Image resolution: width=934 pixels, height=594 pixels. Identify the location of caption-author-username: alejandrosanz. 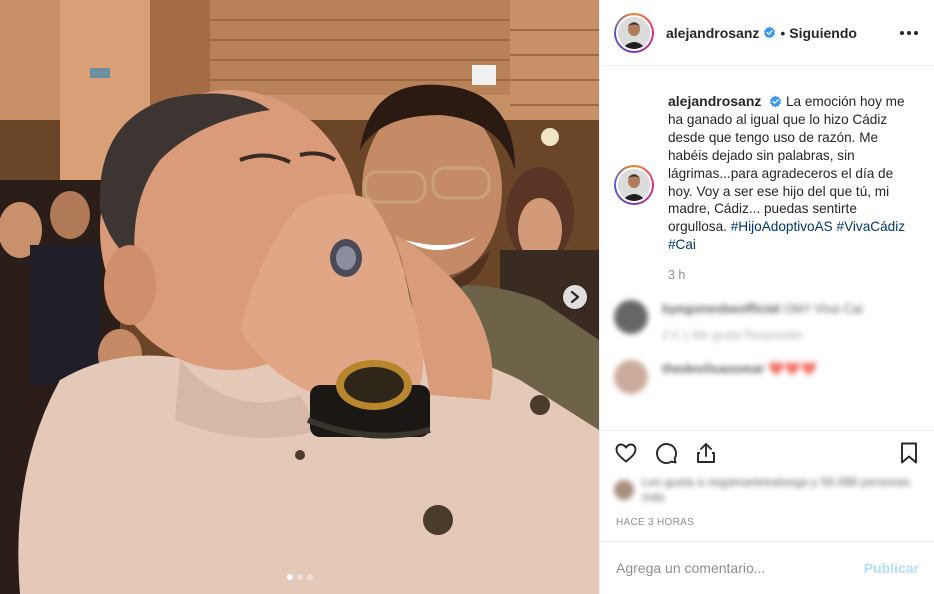
(714, 101).